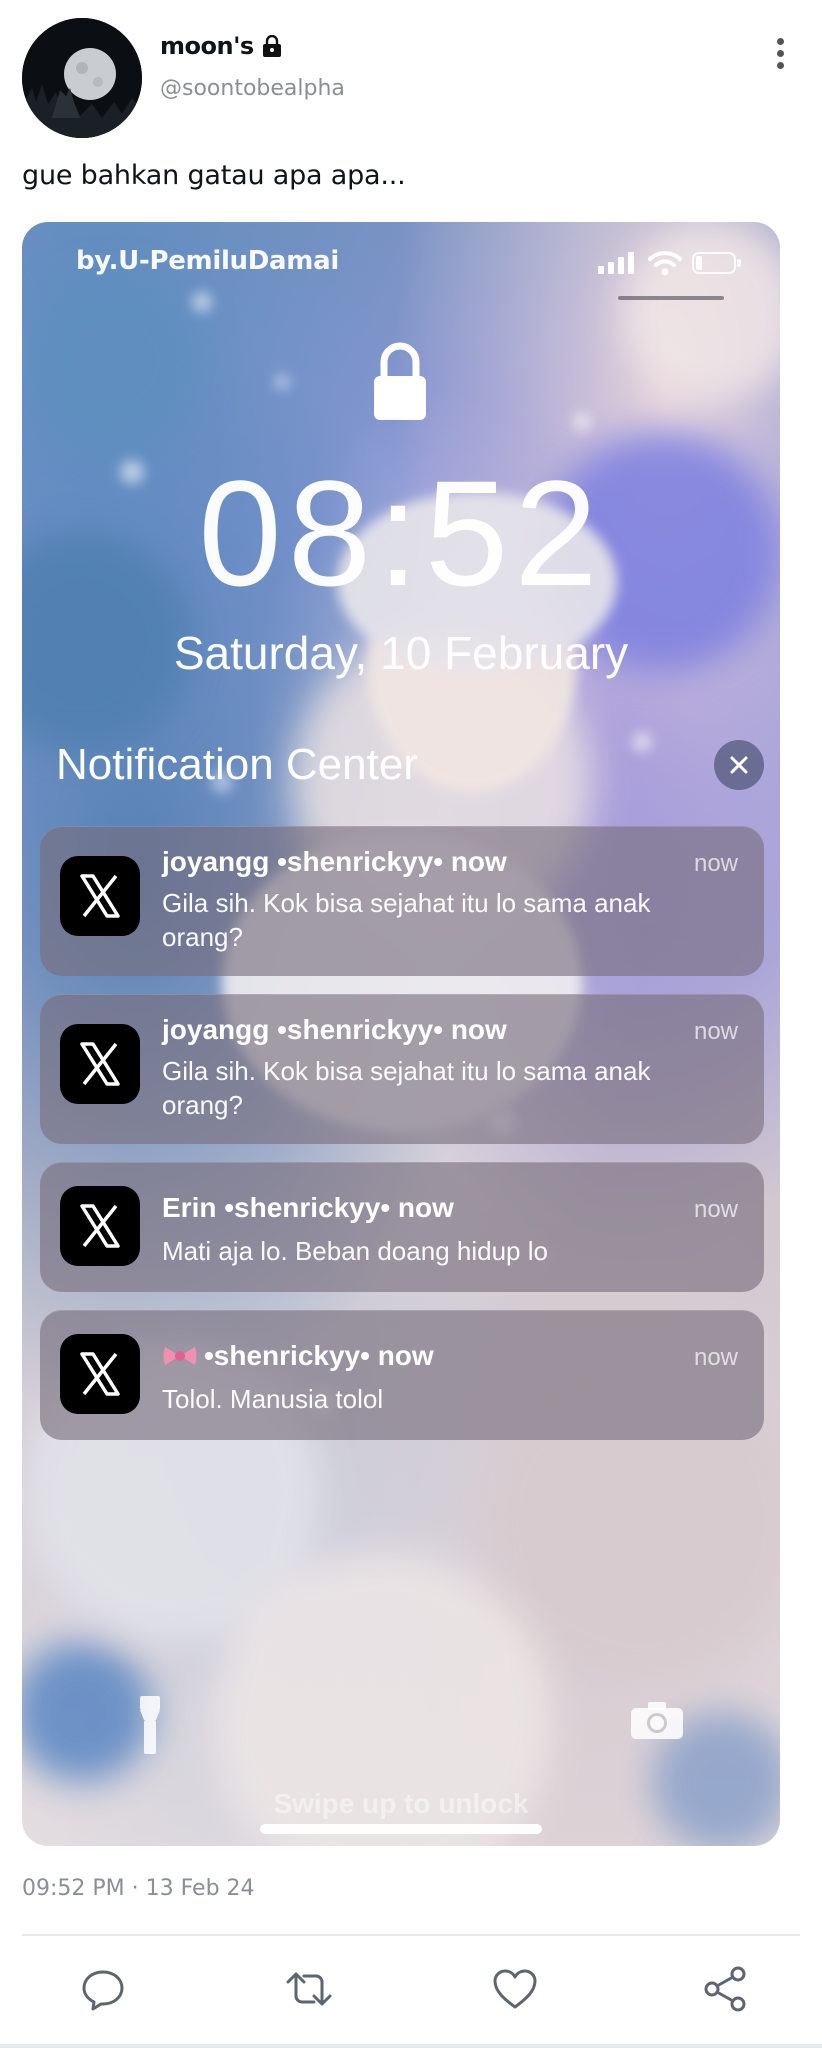 The height and width of the screenshot is (2048, 822). What do you see at coordinates (725, 1989) in the screenshot?
I see `share-icon` at bounding box center [725, 1989].